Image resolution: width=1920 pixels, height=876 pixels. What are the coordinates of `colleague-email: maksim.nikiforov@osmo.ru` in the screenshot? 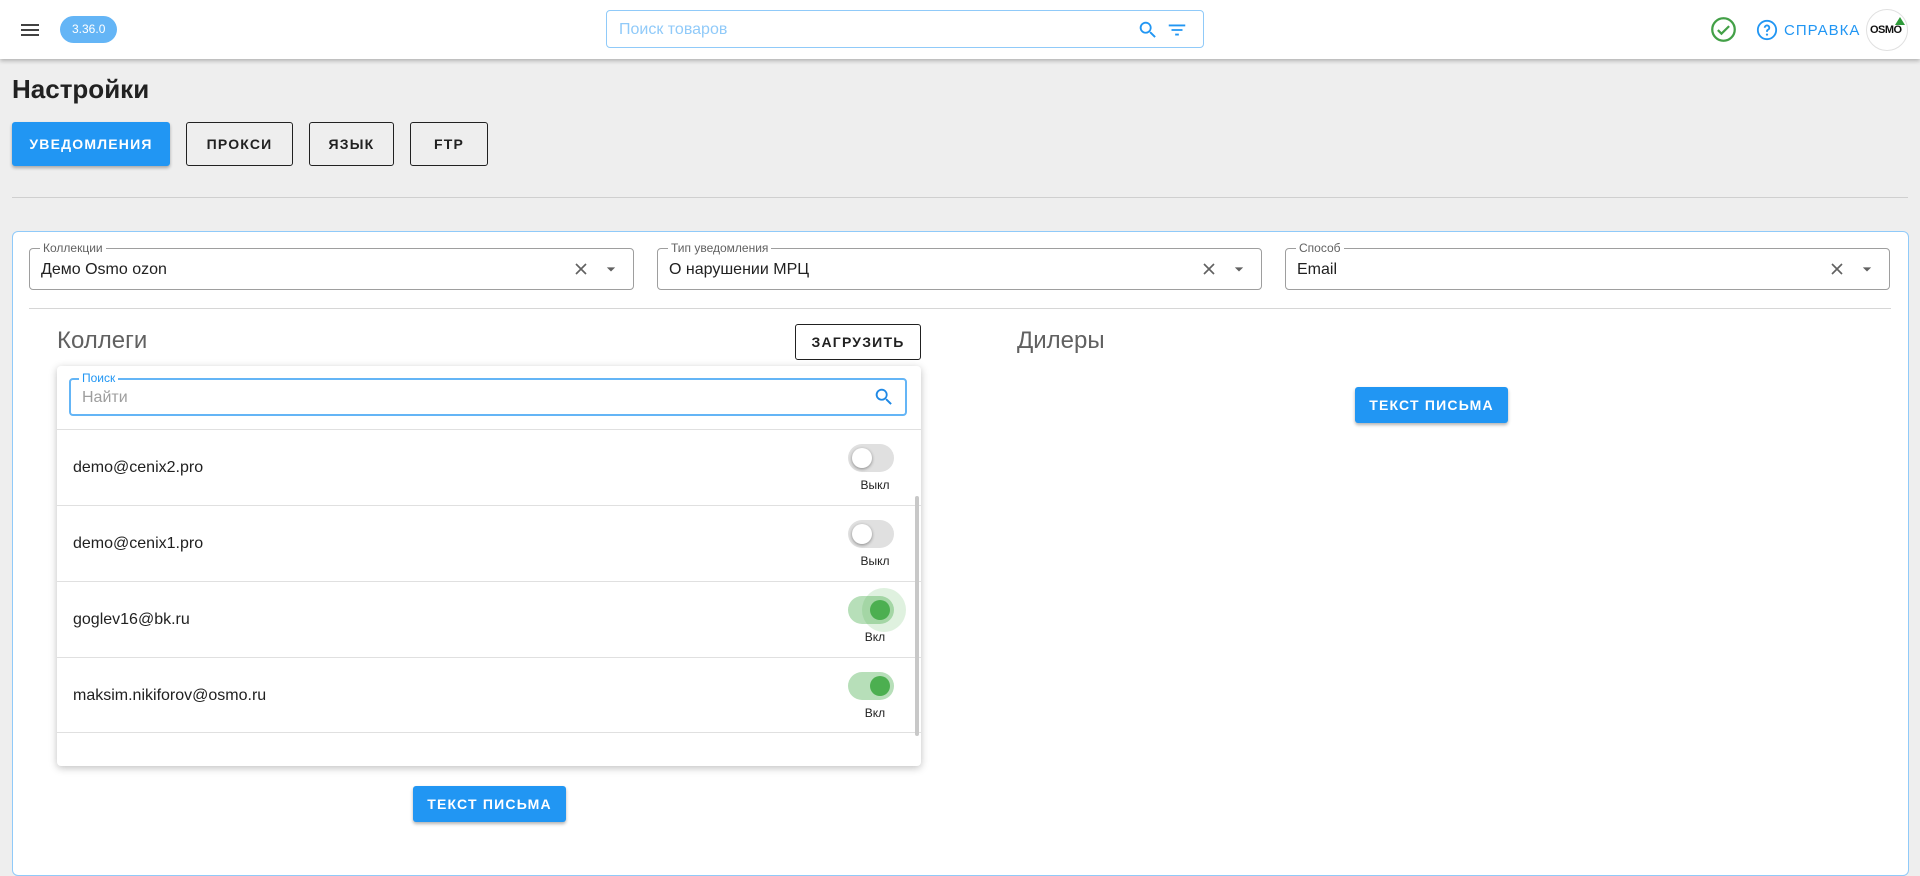 It's located at (170, 695).